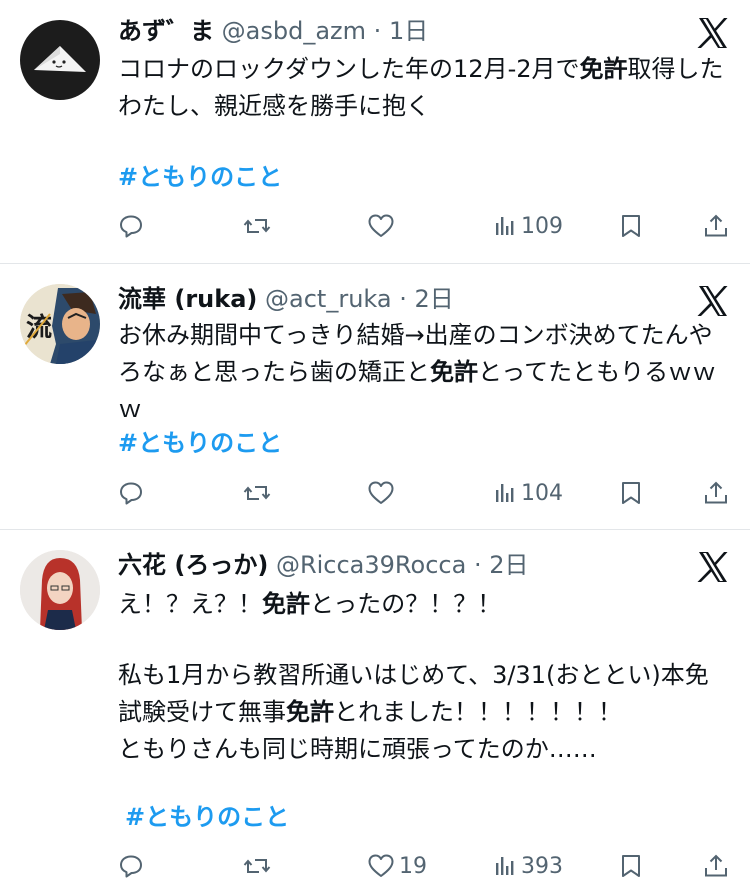 The image size is (750, 887). I want to click on action-bar: 104, so click(375, 493).